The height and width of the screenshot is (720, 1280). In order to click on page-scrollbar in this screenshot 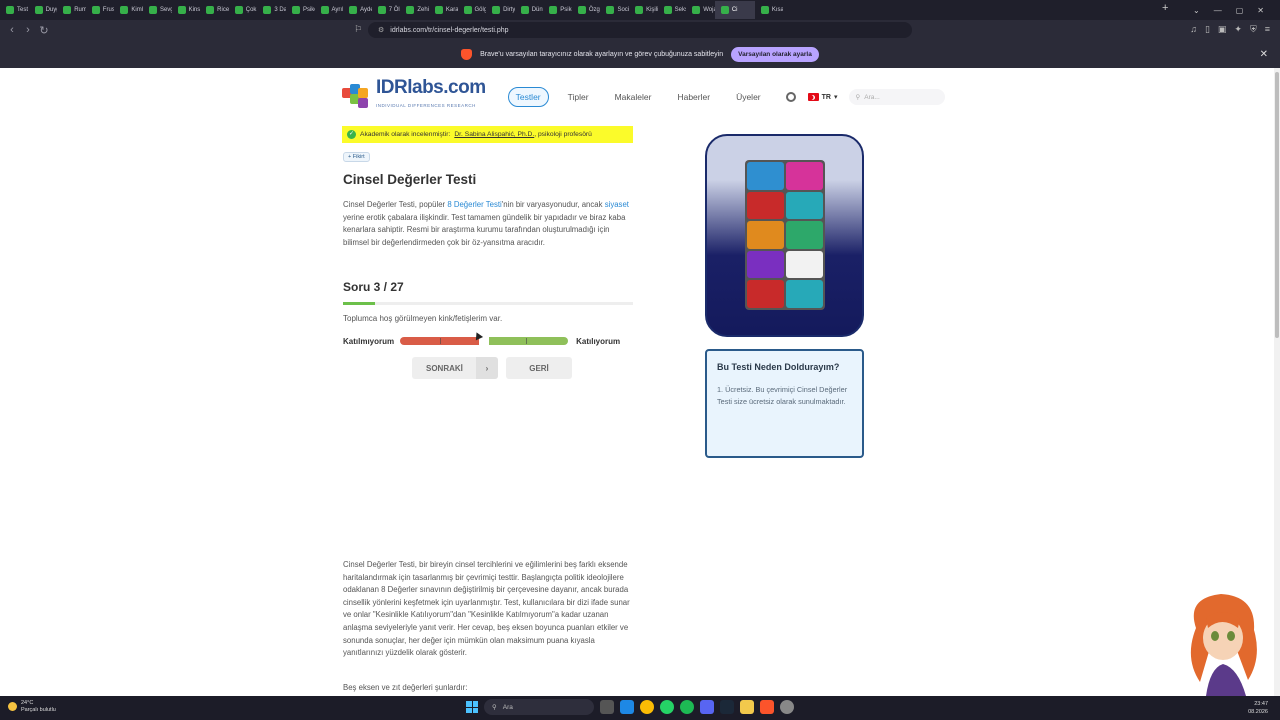, I will do `click(1277, 382)`.